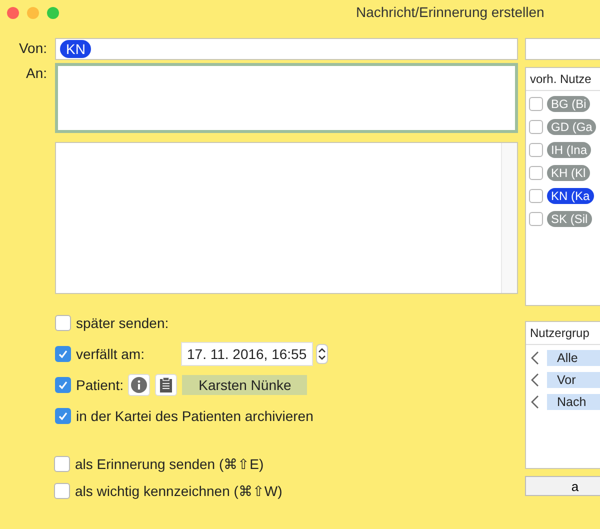  What do you see at coordinates (570, 196) in the screenshot?
I see `user-tag: KN (Ka` at bounding box center [570, 196].